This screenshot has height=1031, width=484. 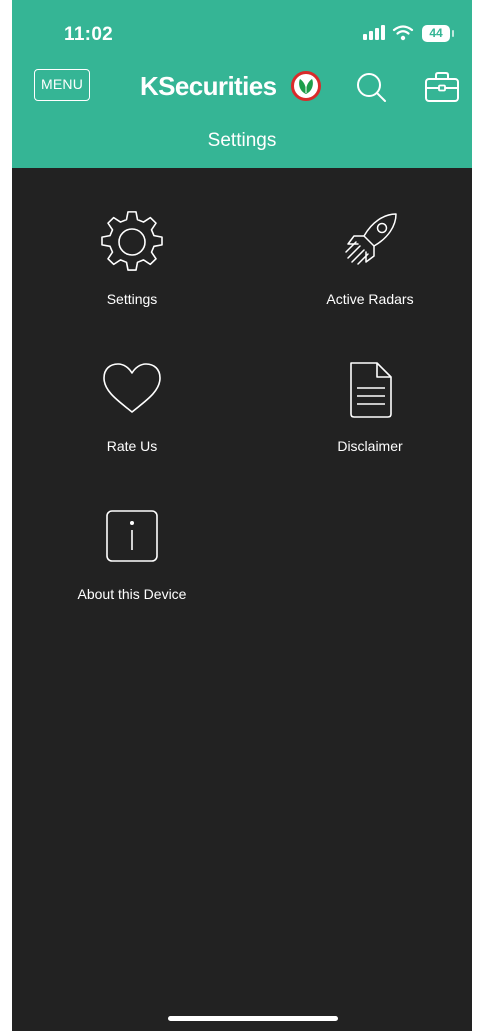 I want to click on search-icon, so click(x=371, y=87).